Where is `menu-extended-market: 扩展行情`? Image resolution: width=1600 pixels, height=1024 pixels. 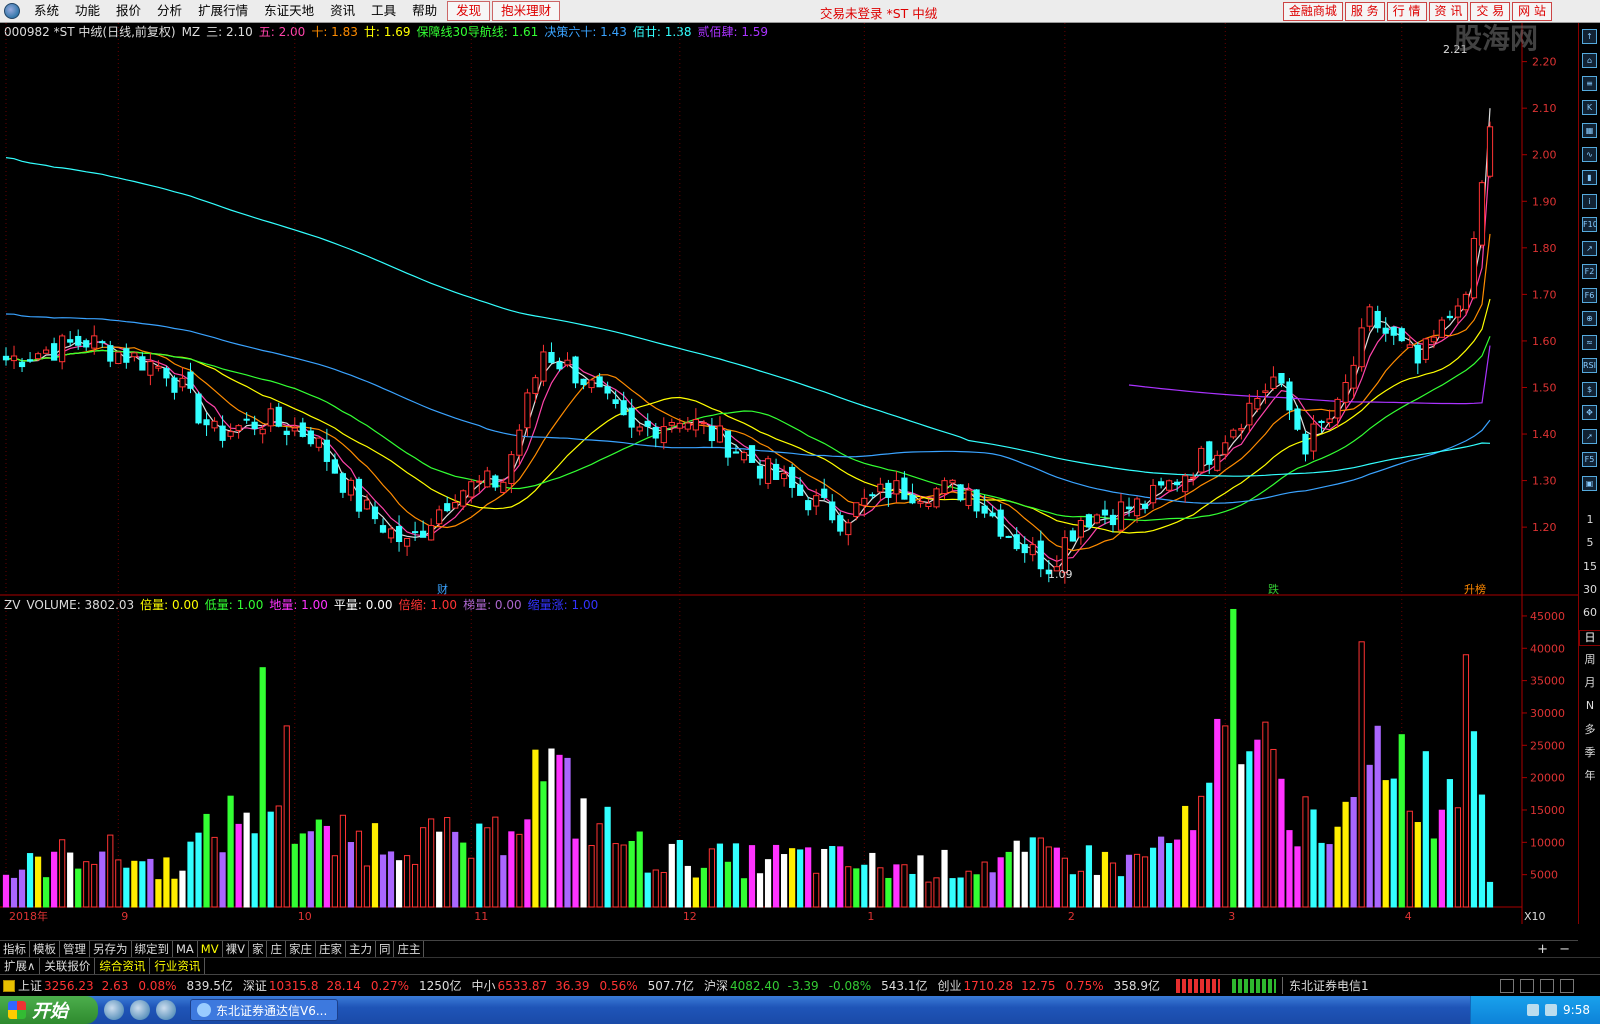
menu-extended-market: 扩展行情 is located at coordinates (223, 11).